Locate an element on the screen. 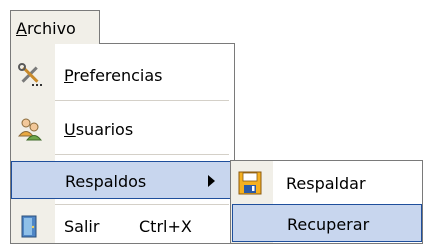 The image size is (423, 244). tools-icon is located at coordinates (30, 75).